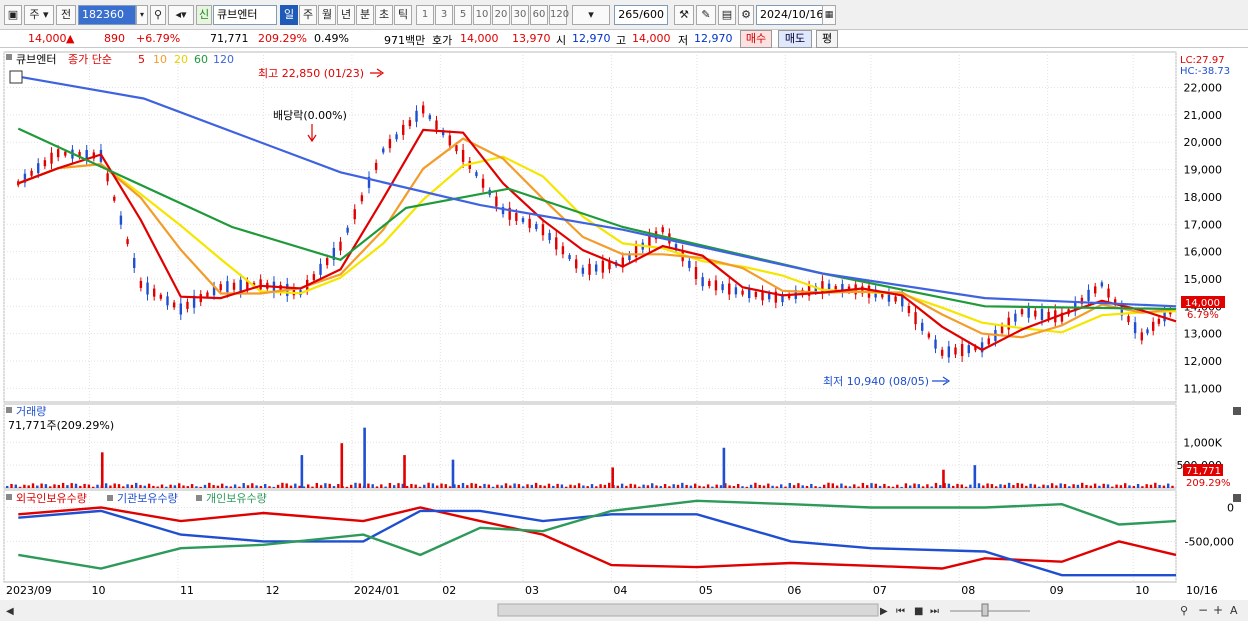  What do you see at coordinates (1142, 590) in the screenshot?
I see `x-tick-label: 10` at bounding box center [1142, 590].